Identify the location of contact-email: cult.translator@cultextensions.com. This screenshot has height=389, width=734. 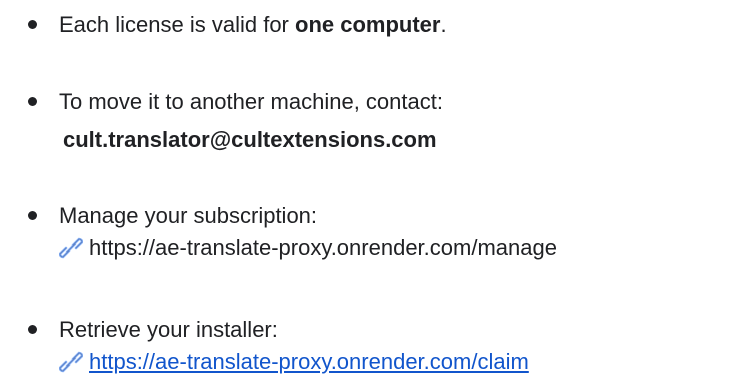
(250, 140).